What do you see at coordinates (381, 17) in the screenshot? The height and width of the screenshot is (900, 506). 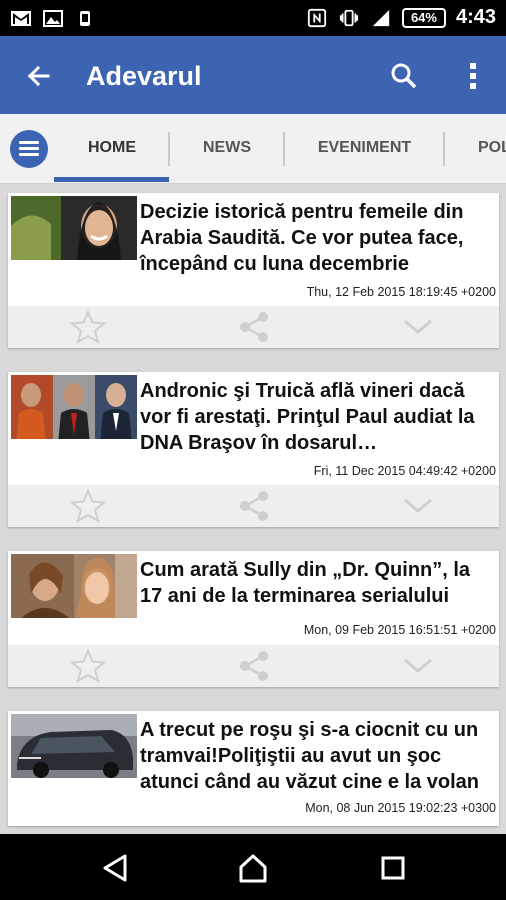 I see `signal-icon` at bounding box center [381, 17].